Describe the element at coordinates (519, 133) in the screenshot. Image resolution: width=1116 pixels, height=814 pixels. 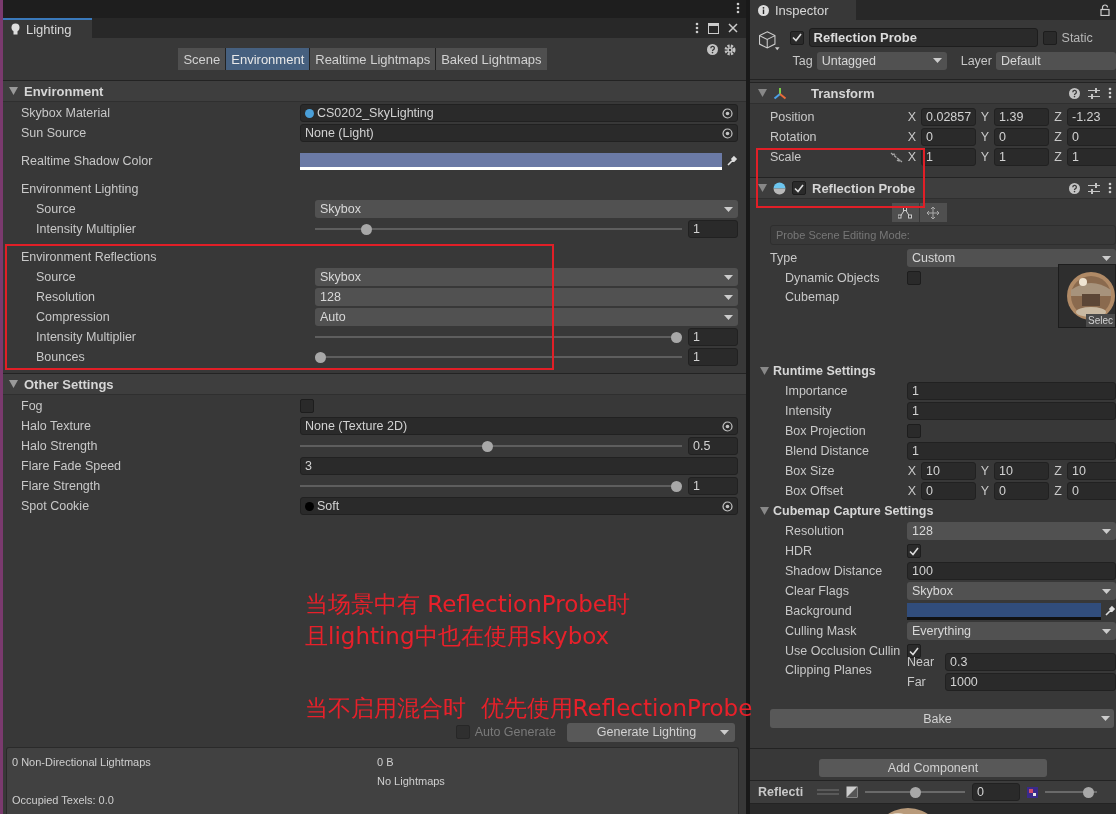
I see `object-field: None (Light)` at that location.